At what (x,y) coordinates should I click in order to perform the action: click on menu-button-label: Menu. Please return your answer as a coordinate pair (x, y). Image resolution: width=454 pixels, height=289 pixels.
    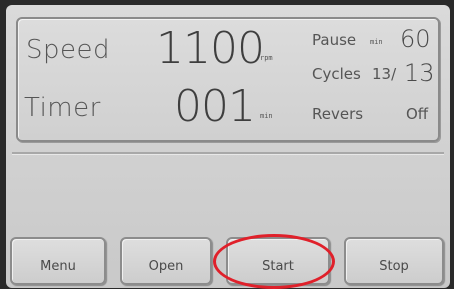
    Looking at the image, I should click on (58, 266).